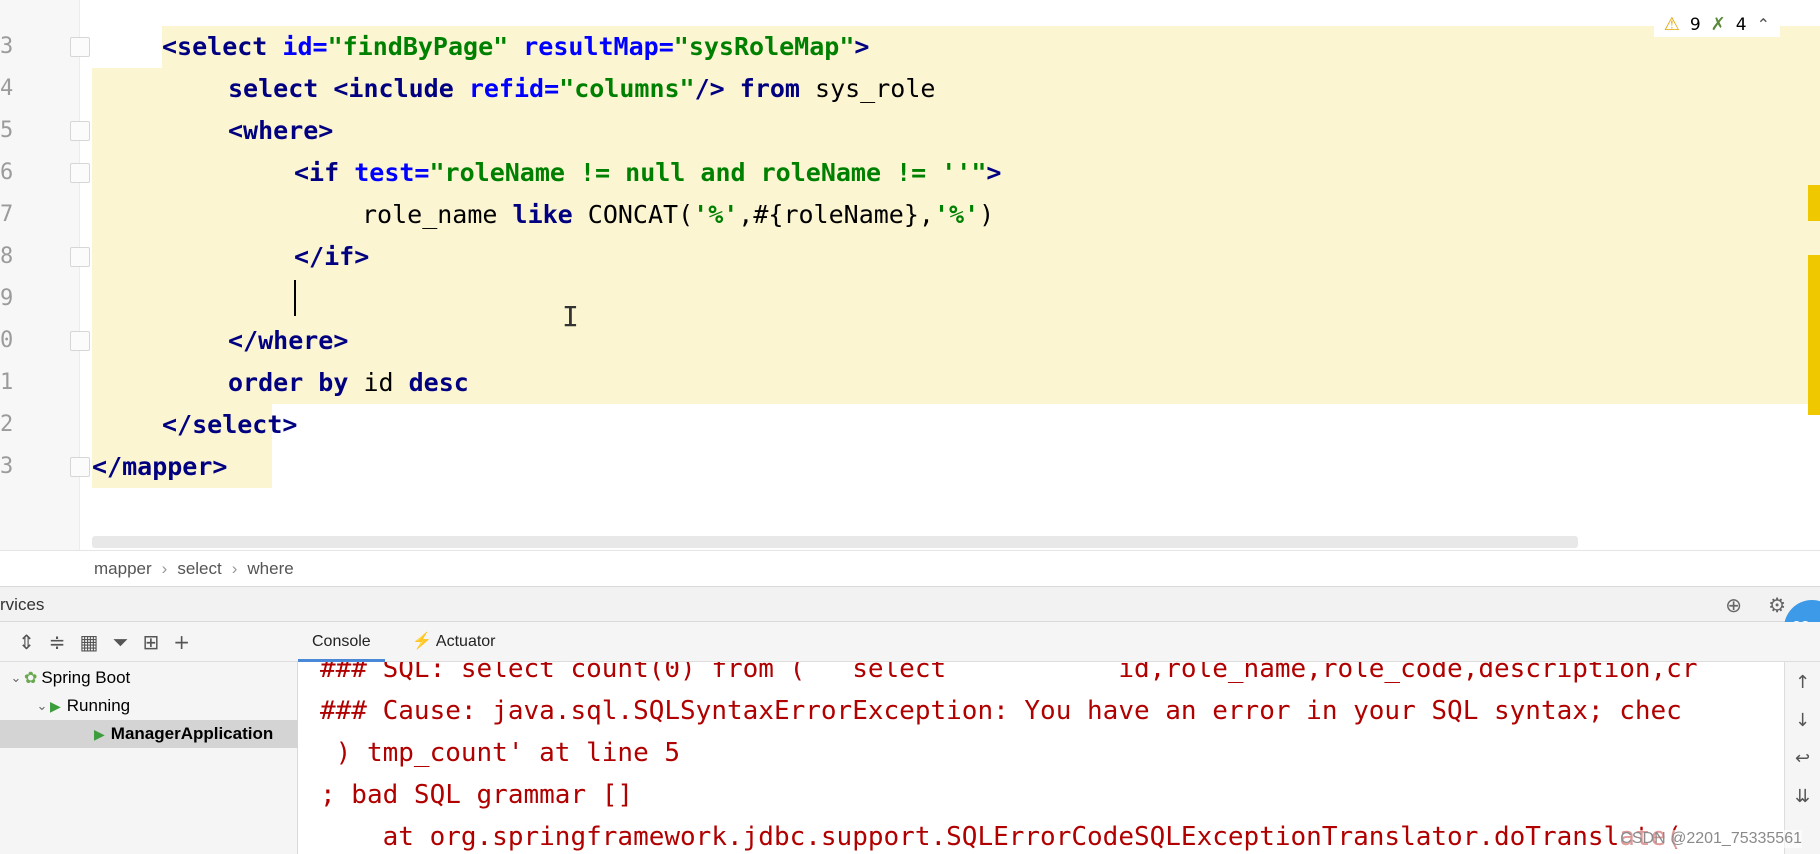 The height and width of the screenshot is (854, 1820). Describe the element at coordinates (22, 604) in the screenshot. I see `services-title: rvices` at that location.